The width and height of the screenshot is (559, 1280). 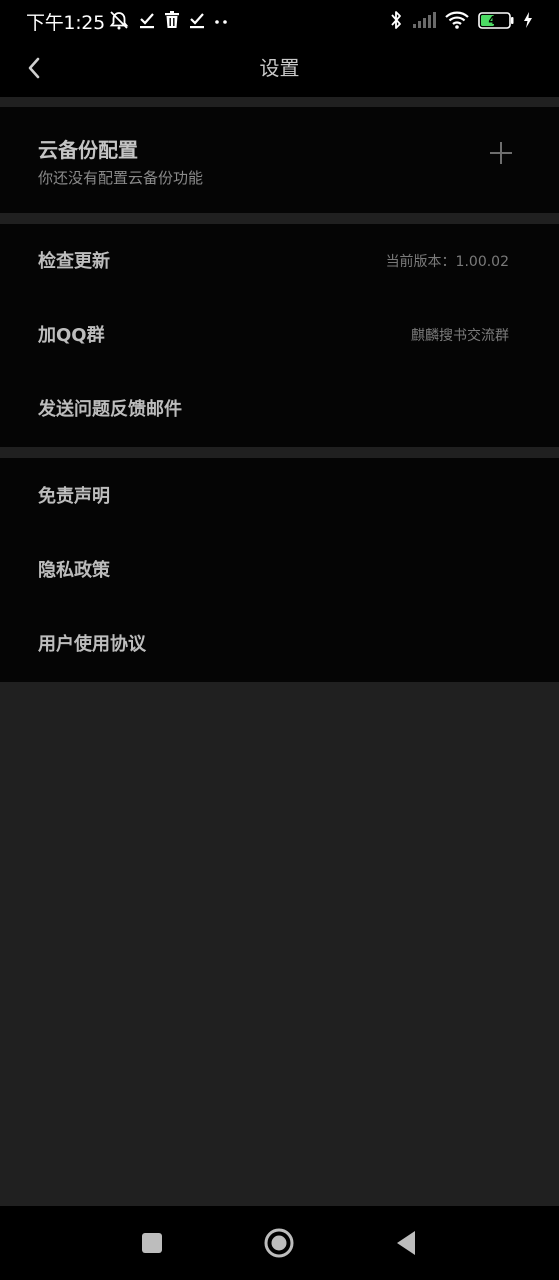 I want to click on disclaimer-row: 免责声明, so click(x=279, y=497).